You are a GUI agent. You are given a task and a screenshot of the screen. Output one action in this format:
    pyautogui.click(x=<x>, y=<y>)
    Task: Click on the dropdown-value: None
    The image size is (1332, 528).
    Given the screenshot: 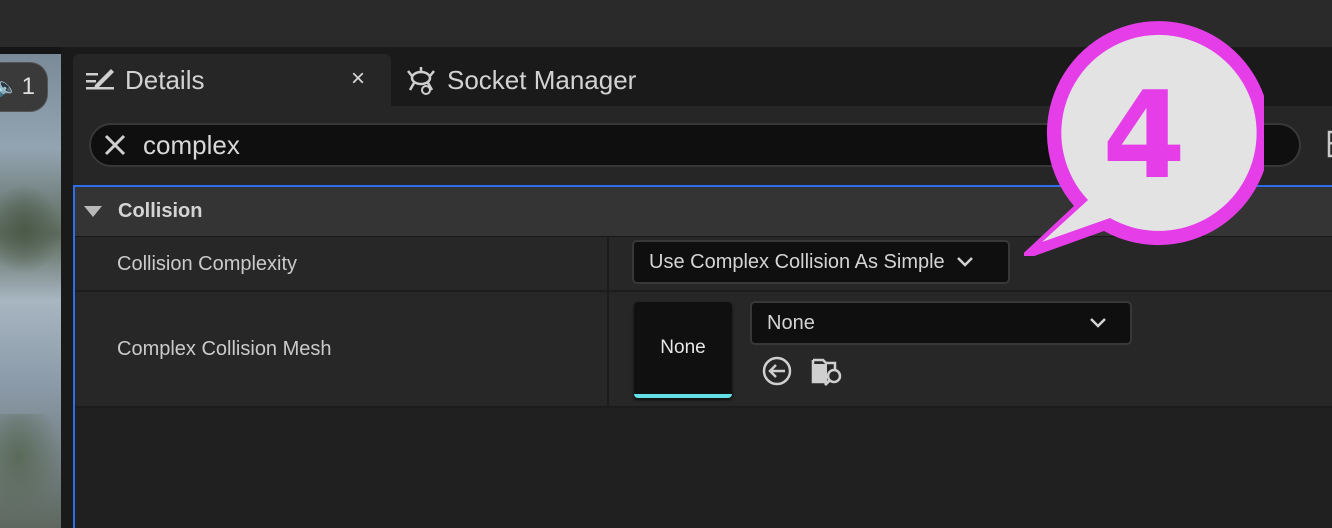 What is the action you would take?
    pyautogui.click(x=791, y=322)
    